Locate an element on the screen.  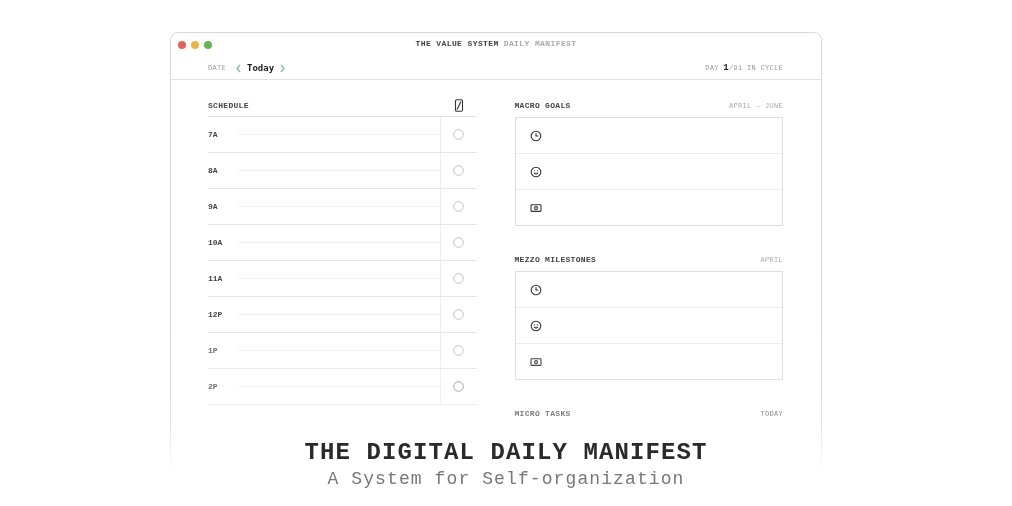
time-label: 2P is located at coordinates (213, 386).